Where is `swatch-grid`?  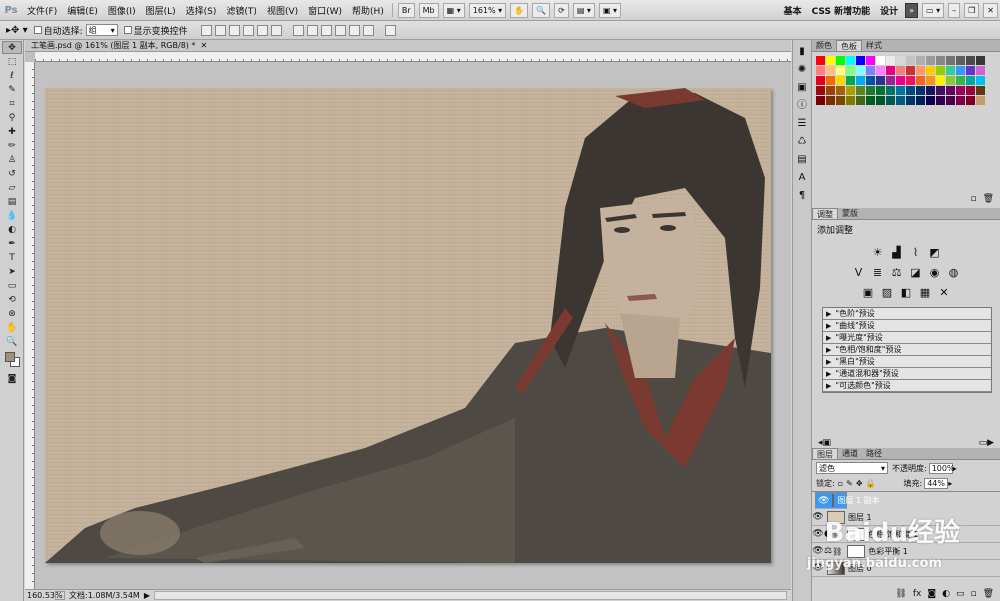
swatch-grid is located at coordinates (901, 80).